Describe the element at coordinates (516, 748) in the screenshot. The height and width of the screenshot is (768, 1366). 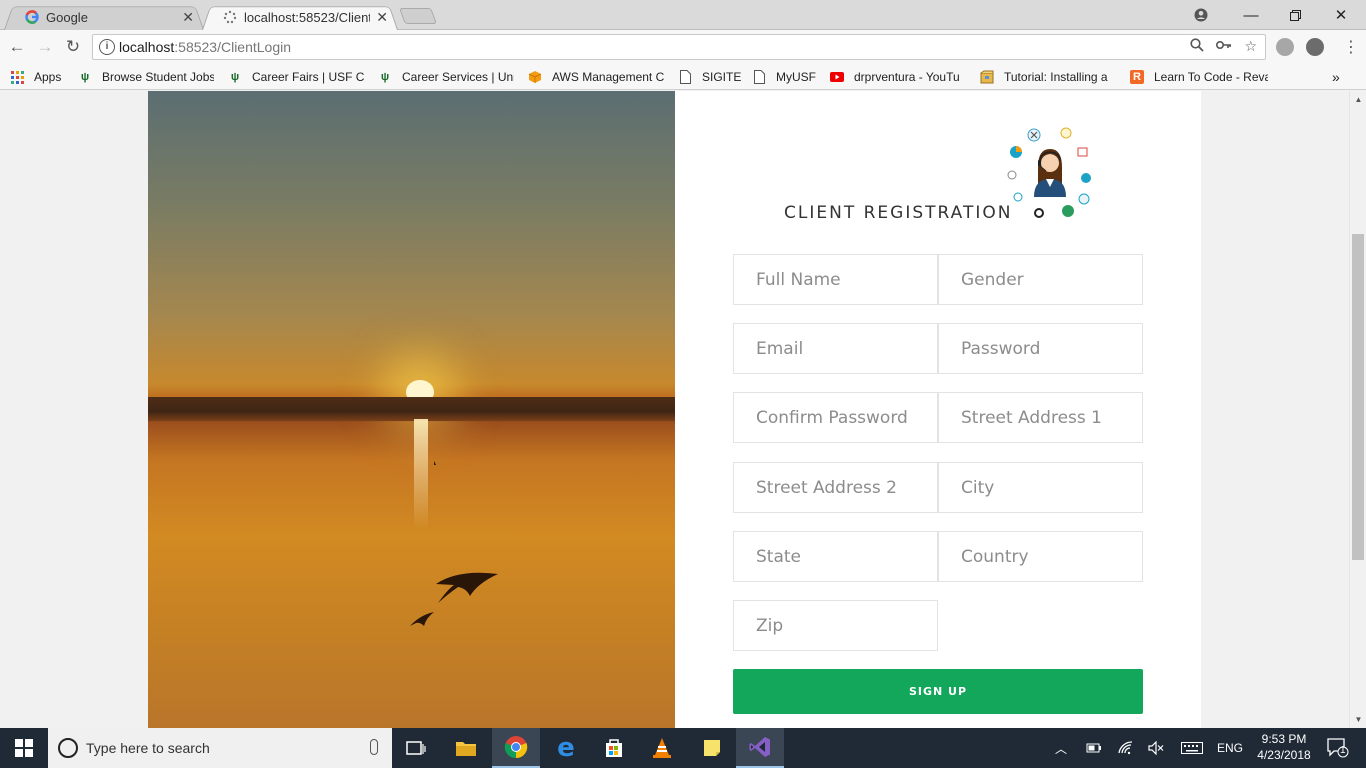
I see `chrome-icon` at that location.